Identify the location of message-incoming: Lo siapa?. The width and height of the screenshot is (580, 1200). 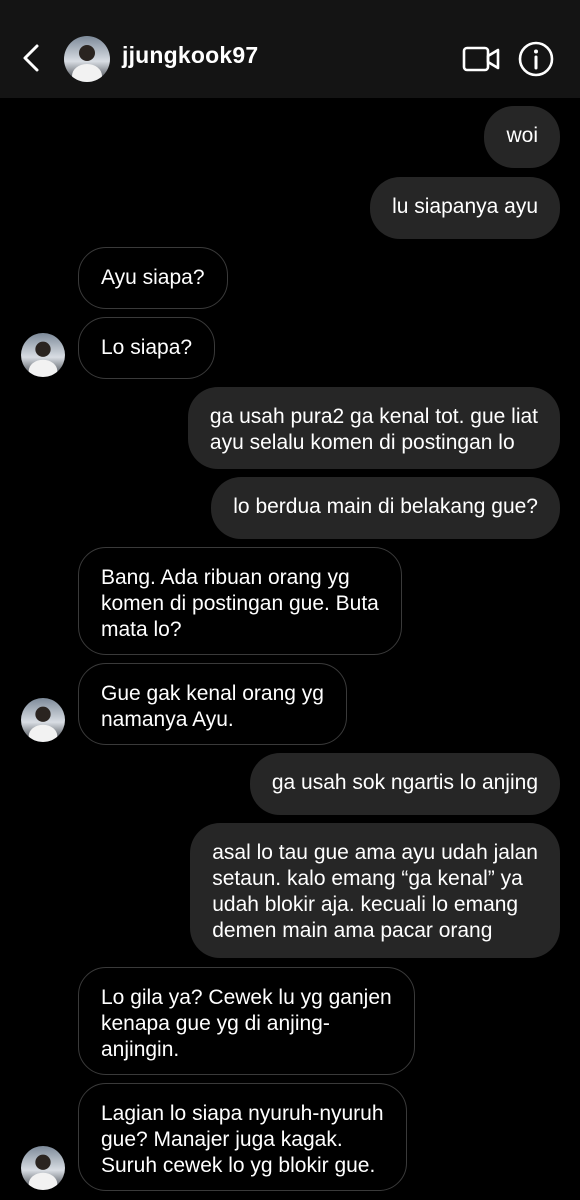
(147, 348).